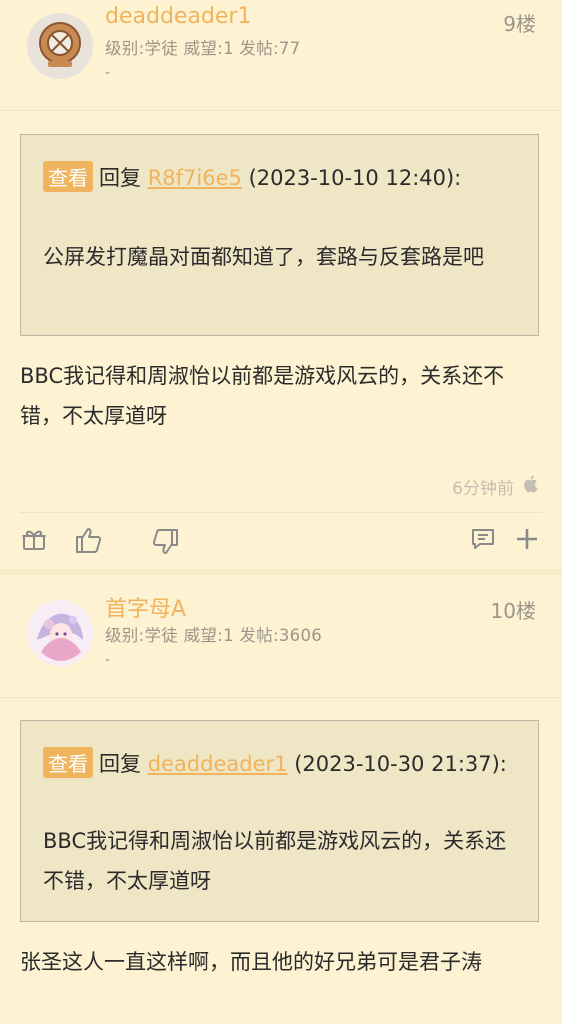 This screenshot has width=562, height=1024. I want to click on post-header: 首字母A 级别:学徒 威望:1 发帖:3606 - 10楼, so click(281, 642).